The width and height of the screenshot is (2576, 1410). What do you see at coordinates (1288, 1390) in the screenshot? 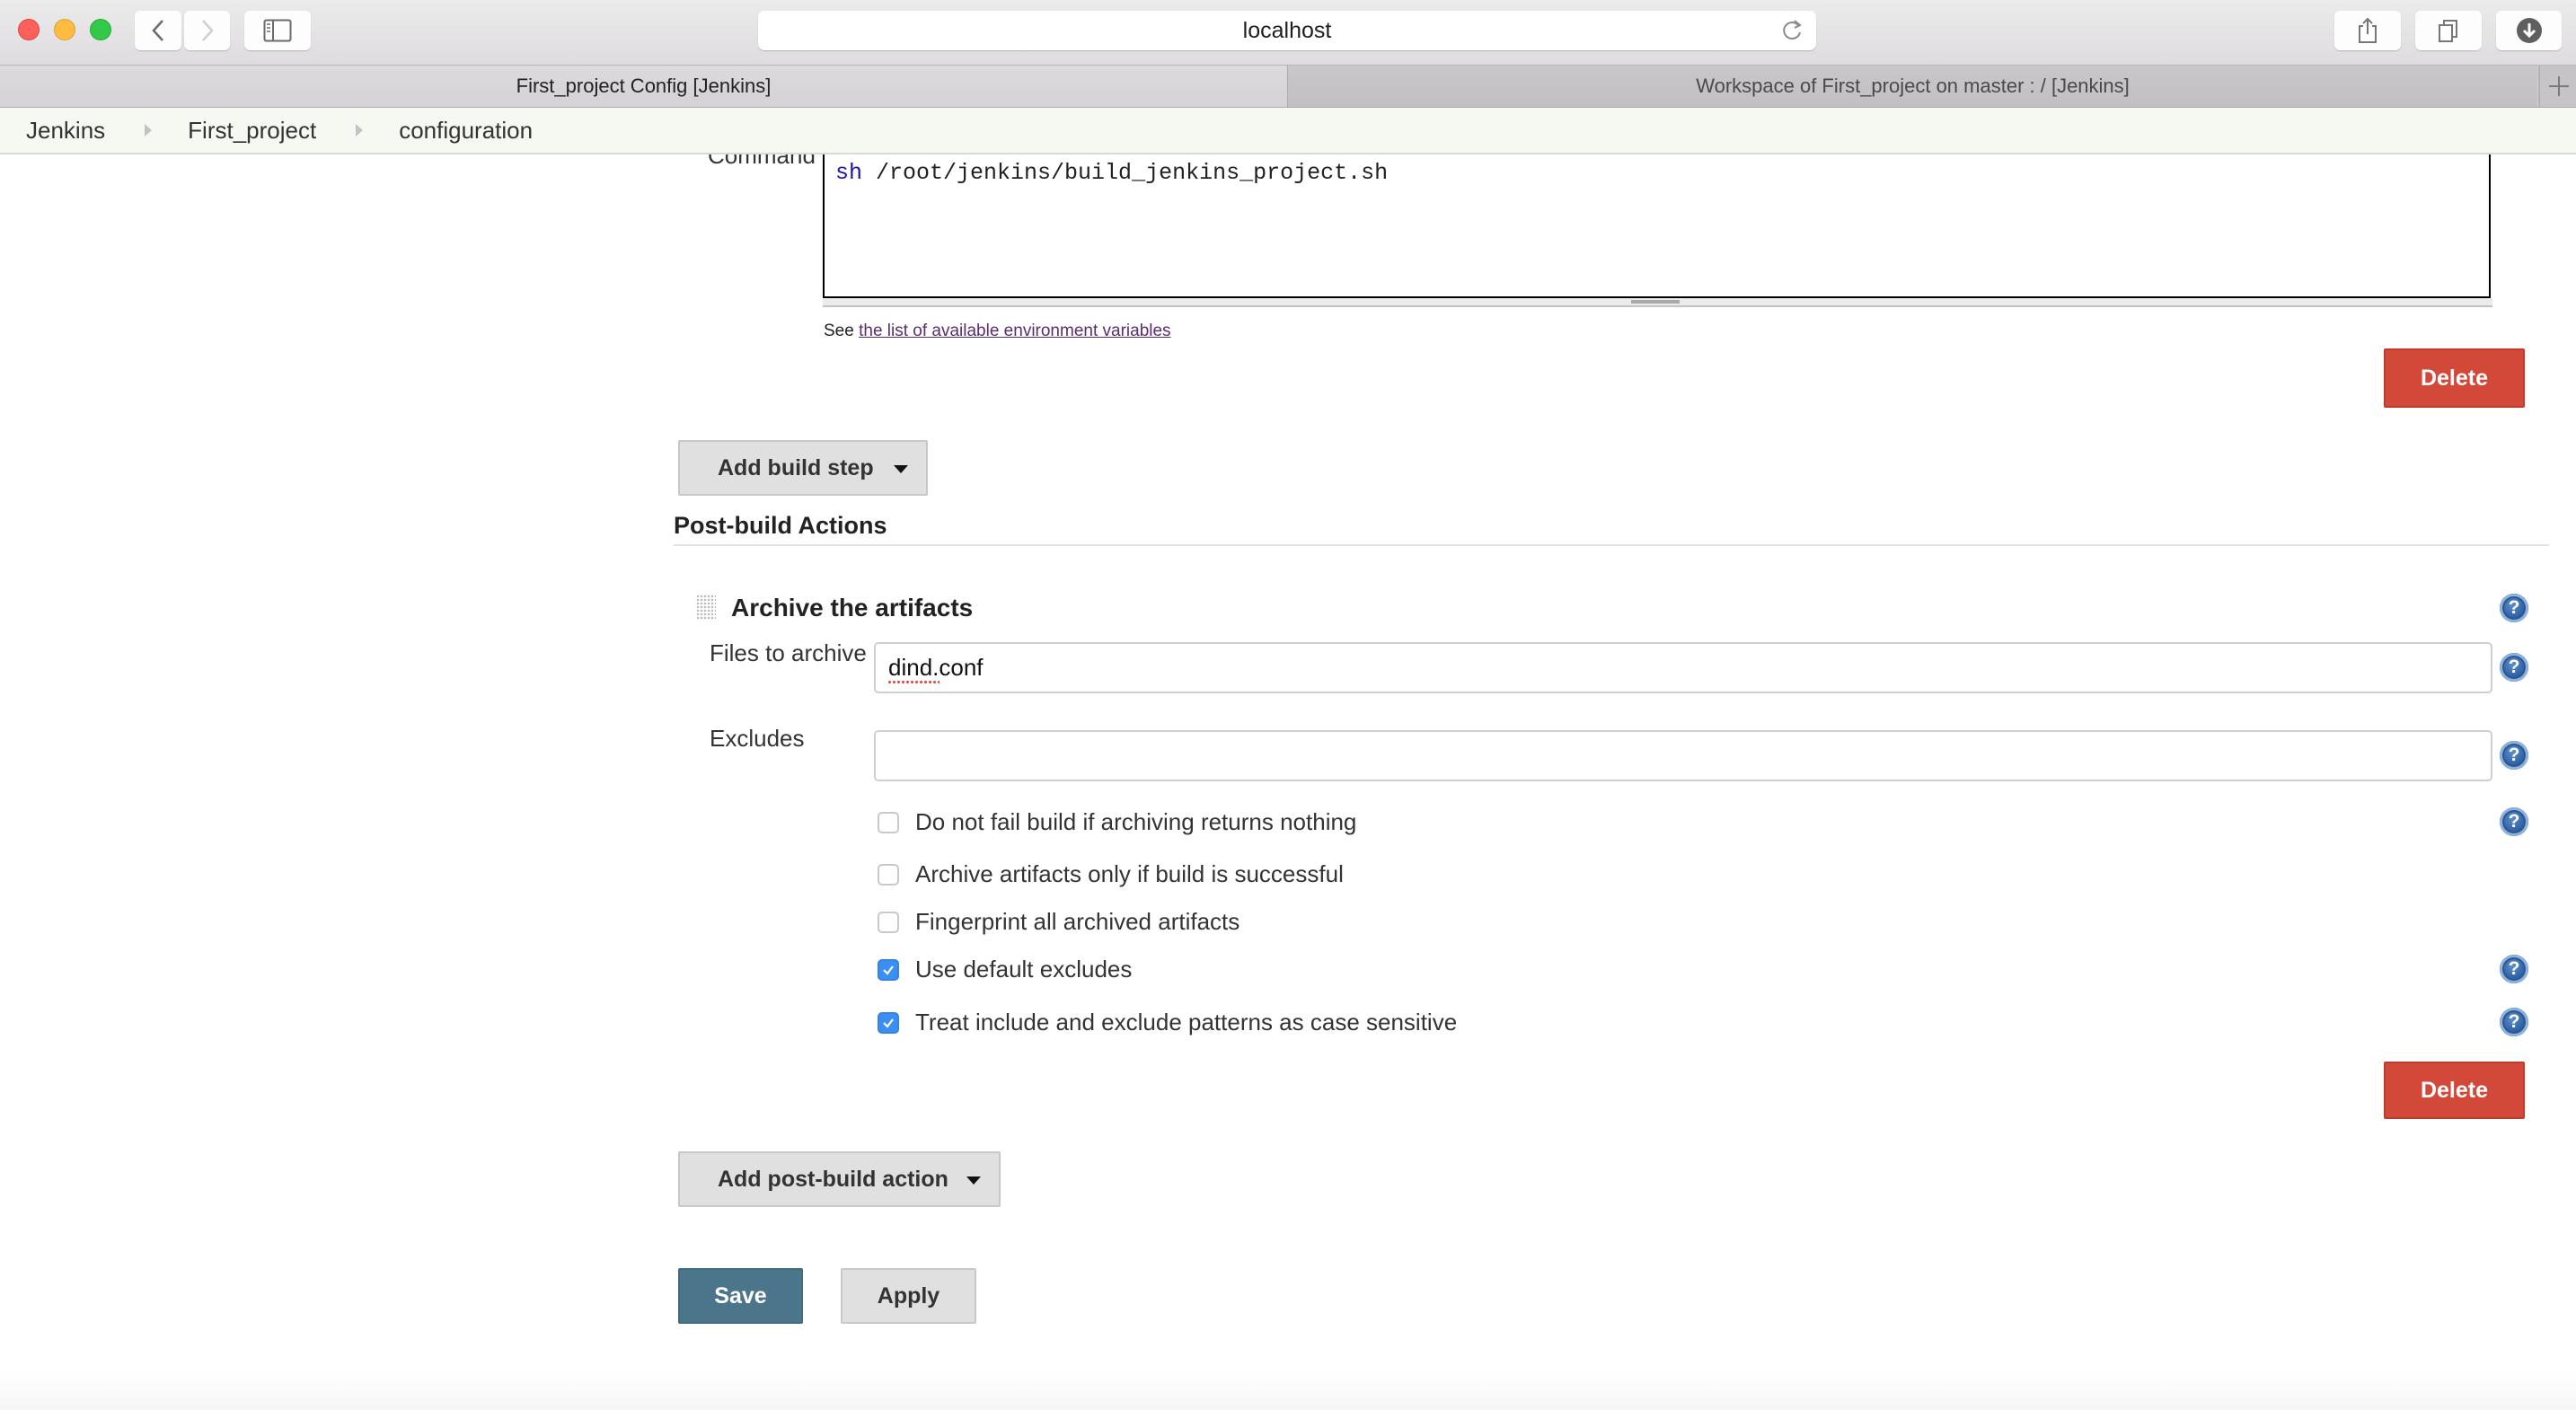
I see `footer` at bounding box center [1288, 1390].